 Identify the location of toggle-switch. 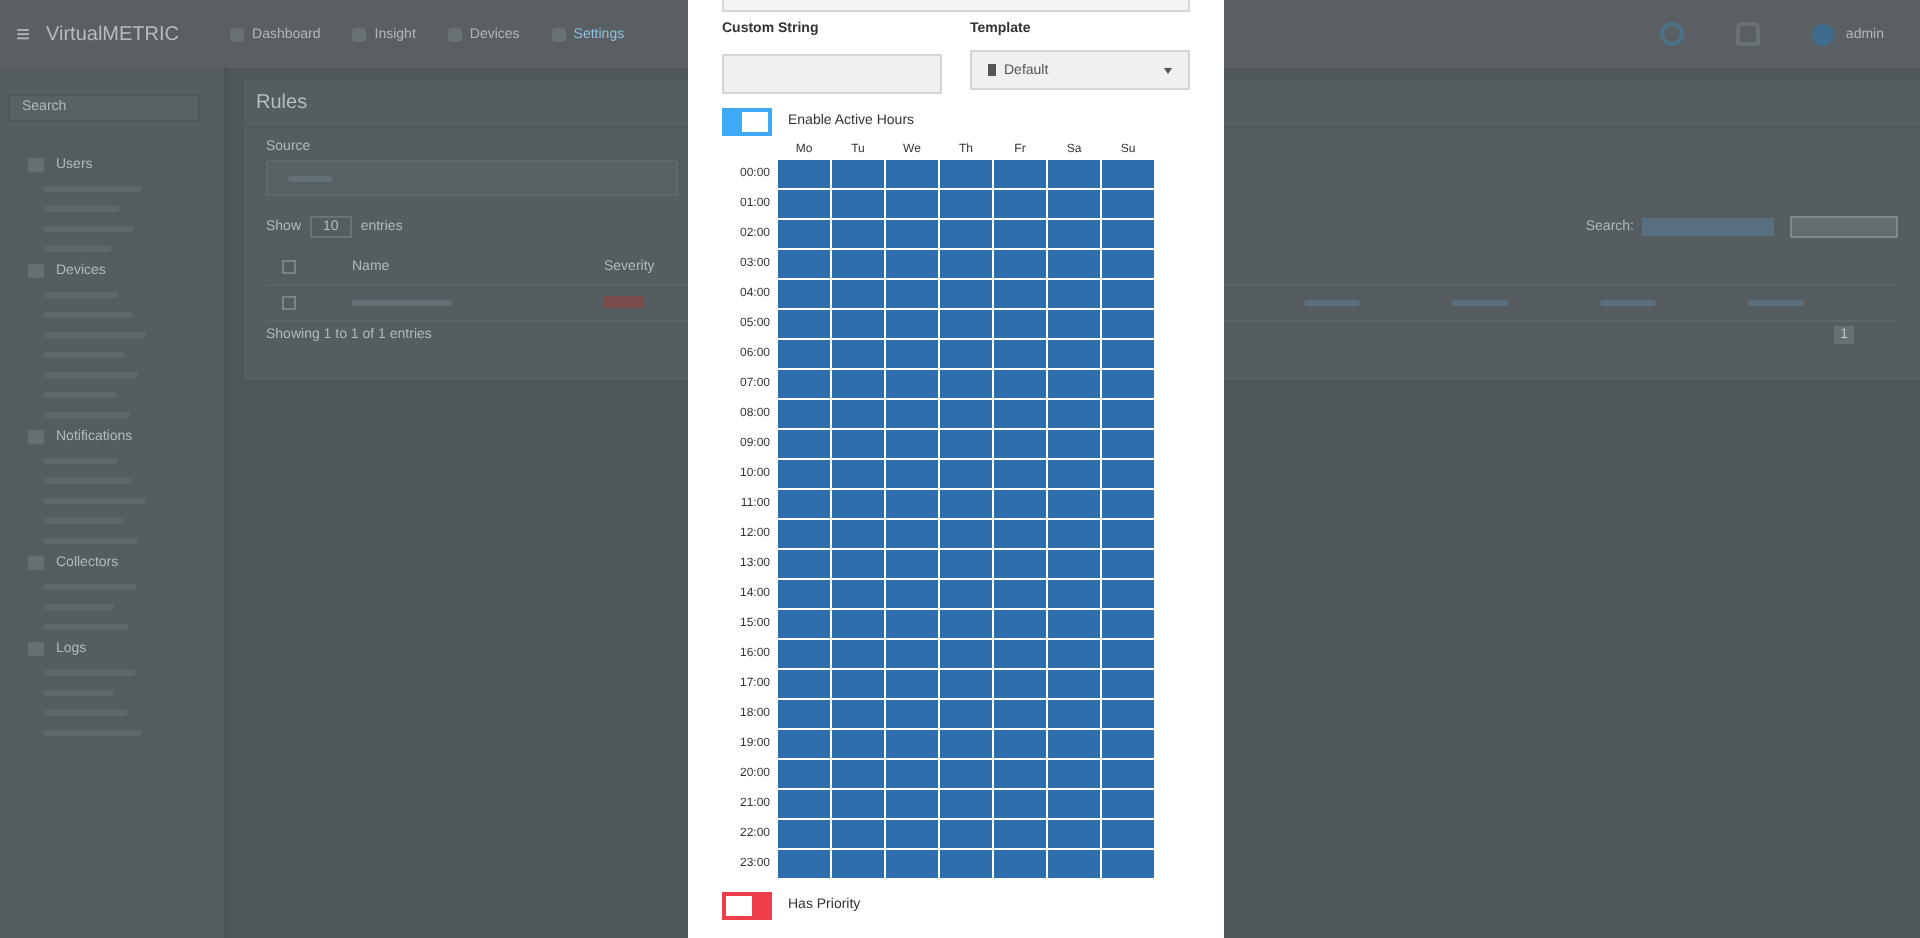
(747, 905).